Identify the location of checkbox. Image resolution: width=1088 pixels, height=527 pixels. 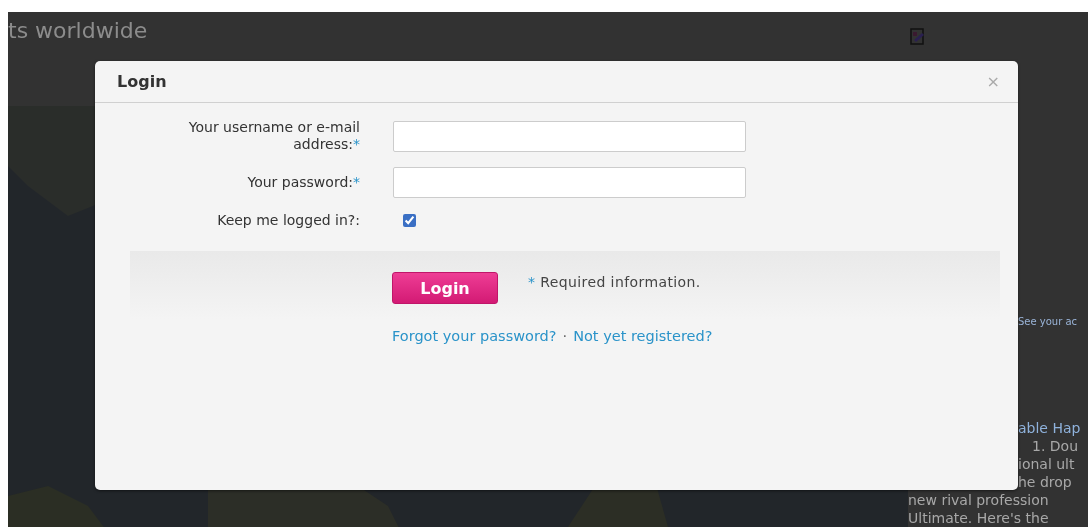
(409, 220).